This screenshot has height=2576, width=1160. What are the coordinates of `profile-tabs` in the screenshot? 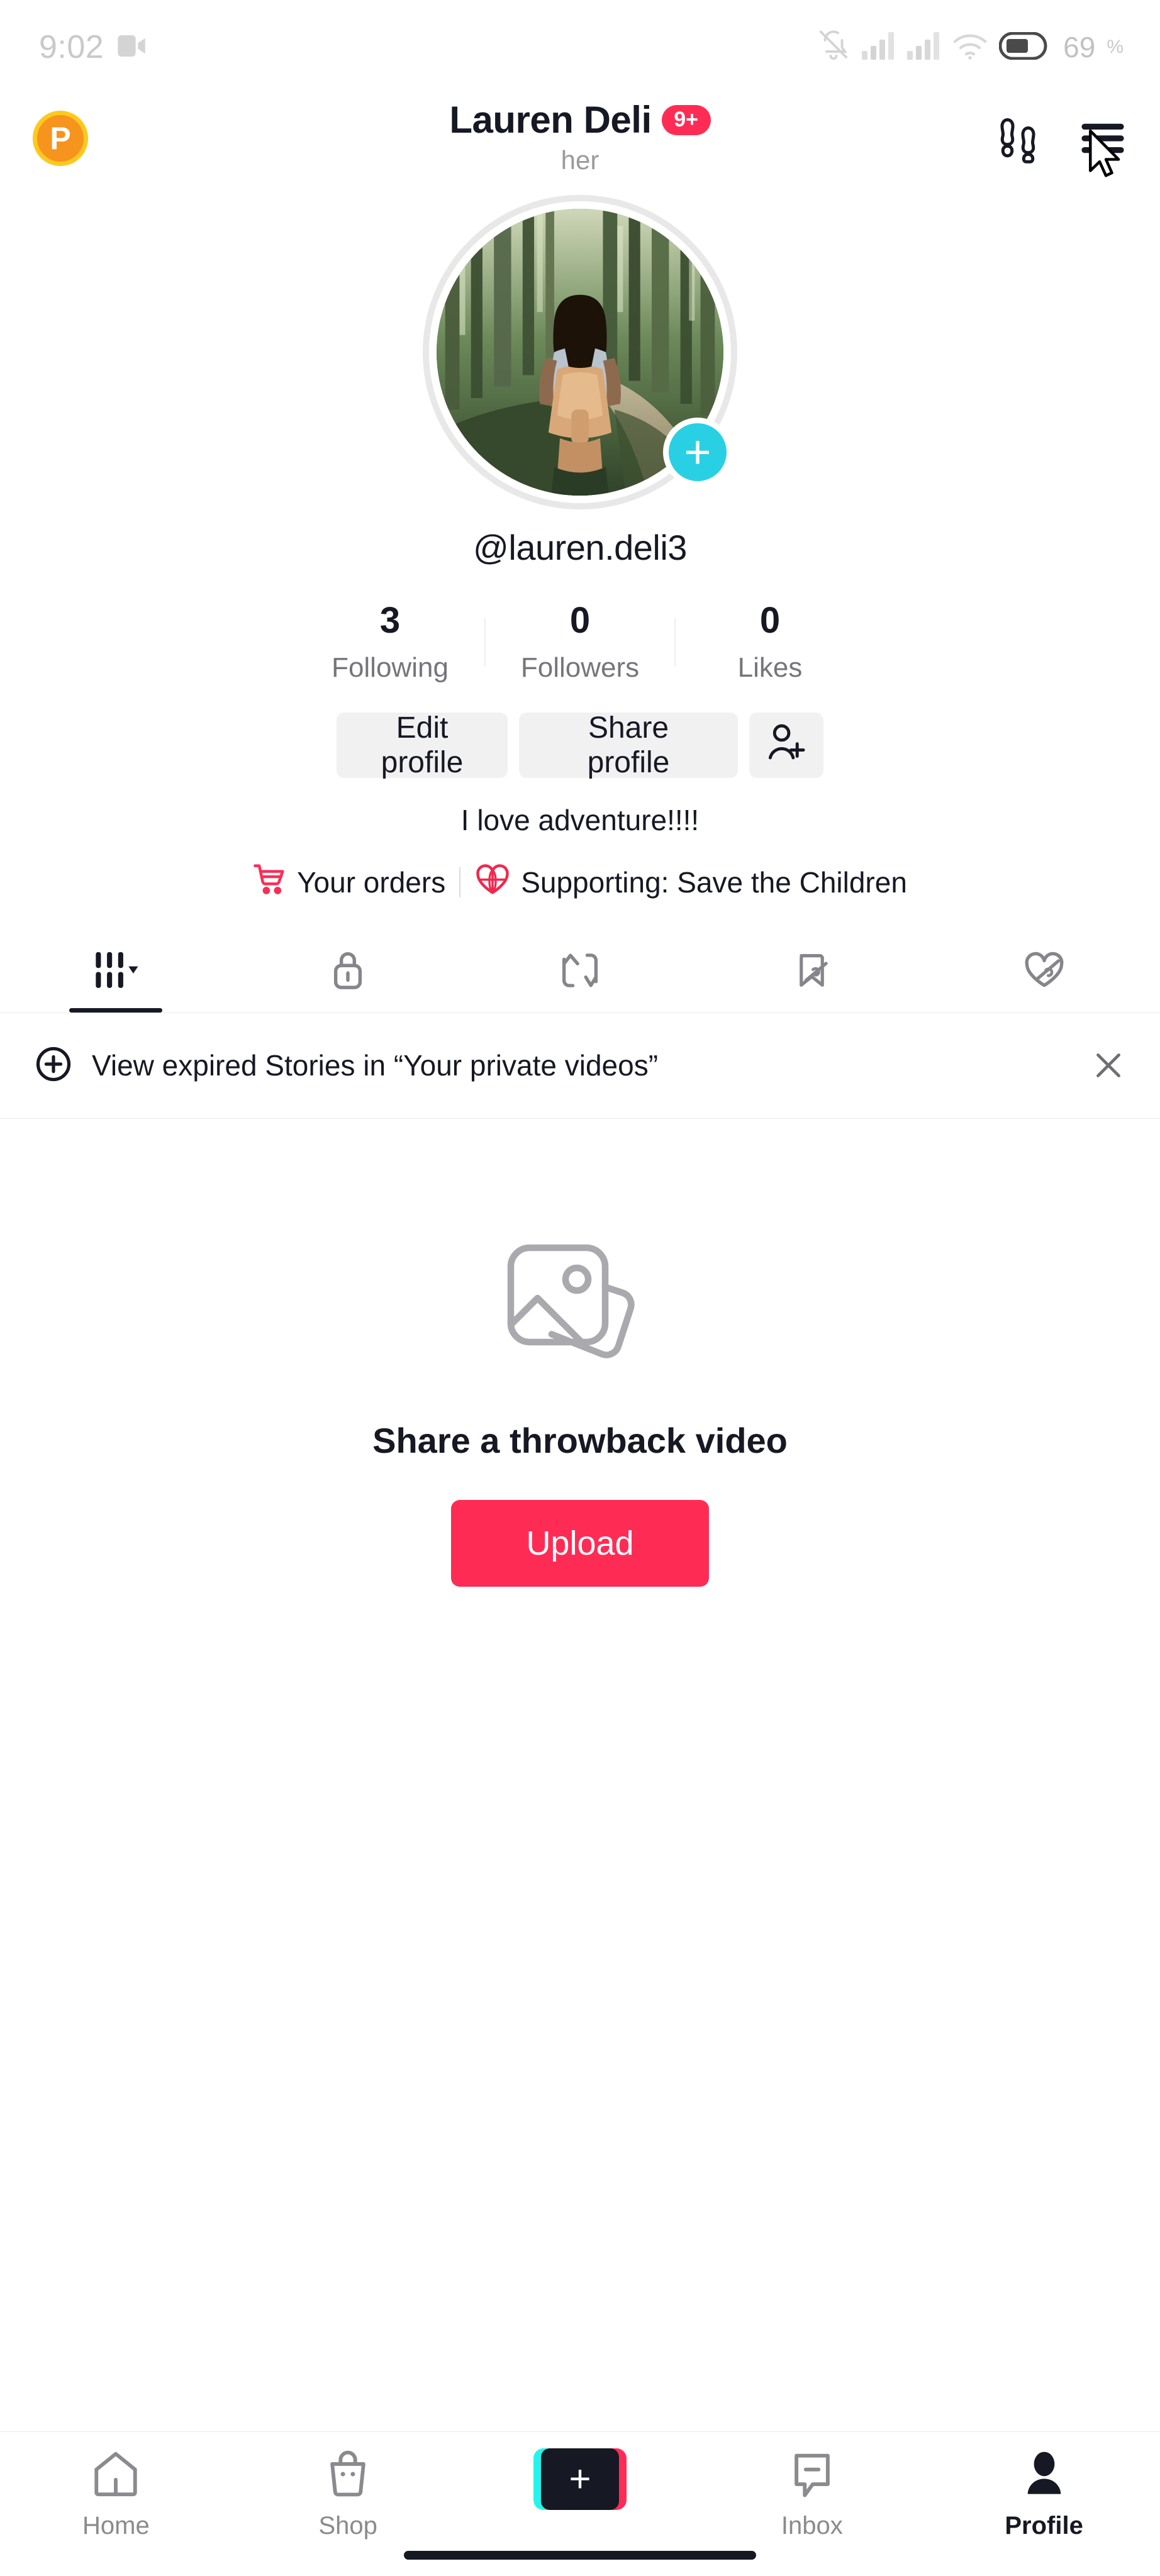 It's located at (580, 972).